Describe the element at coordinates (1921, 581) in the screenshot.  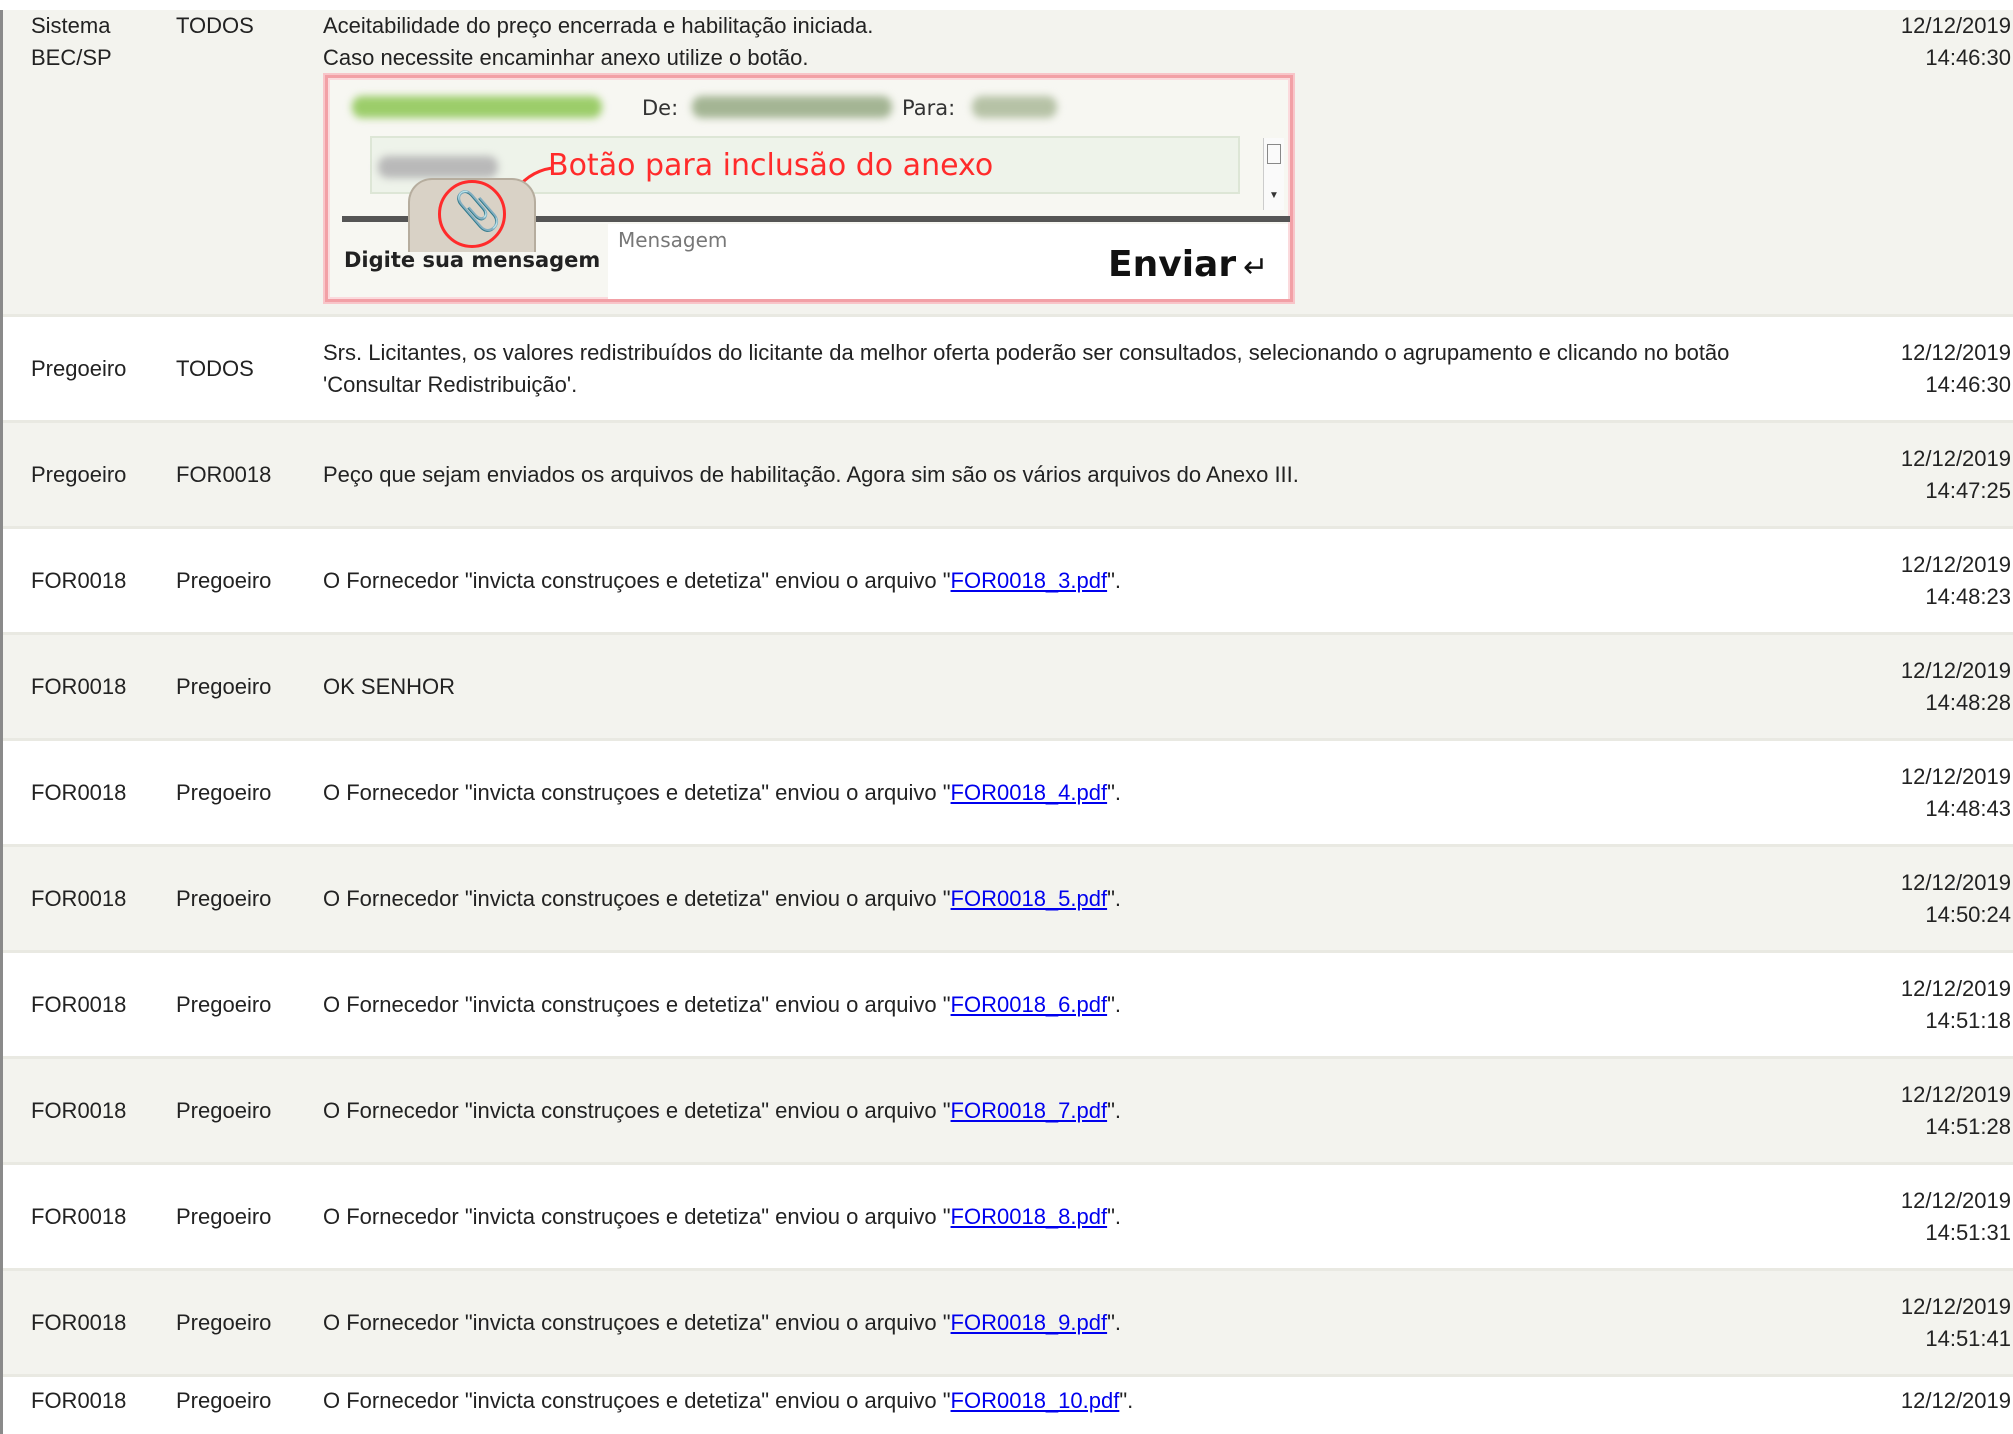
I see `datetime-cell: 12/12/2019 14:48:23` at that location.